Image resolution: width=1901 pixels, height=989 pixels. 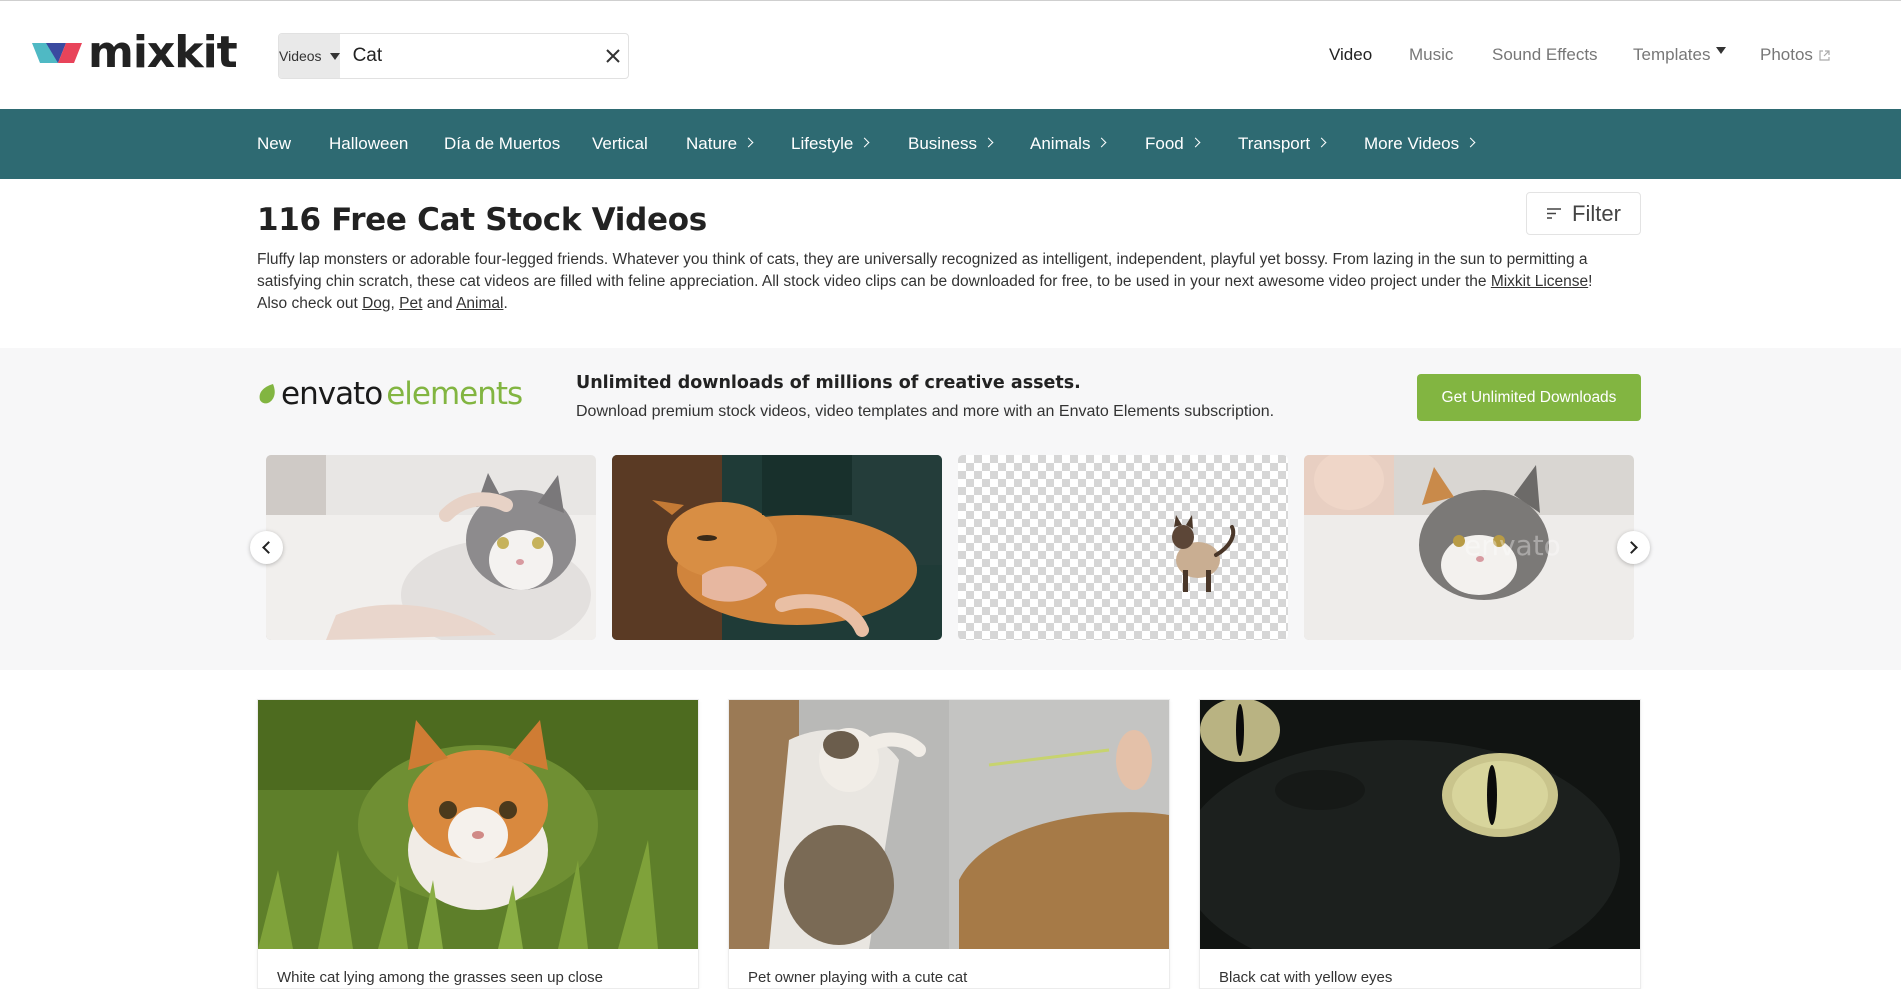 I want to click on search-bar: Videos, so click(x=453, y=56).